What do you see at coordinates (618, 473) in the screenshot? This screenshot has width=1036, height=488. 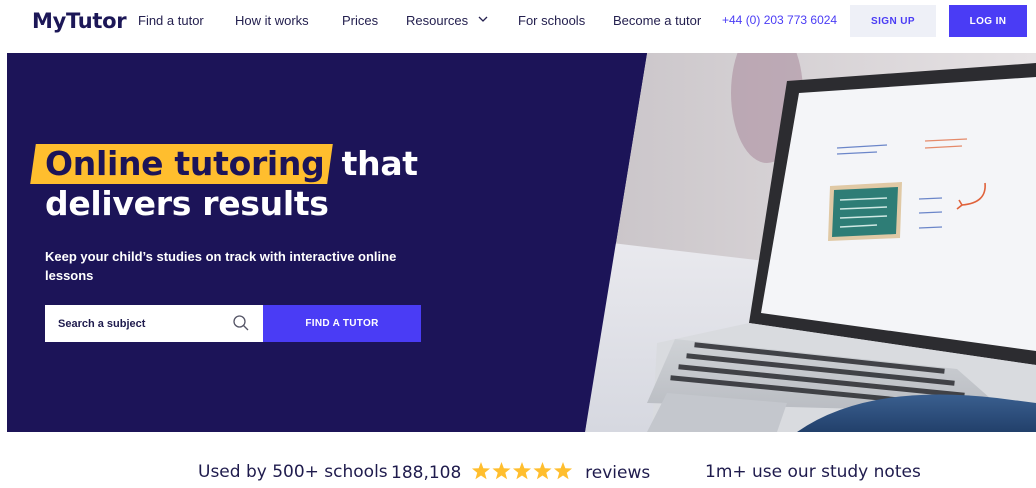 I see `reviews-label: reviews` at bounding box center [618, 473].